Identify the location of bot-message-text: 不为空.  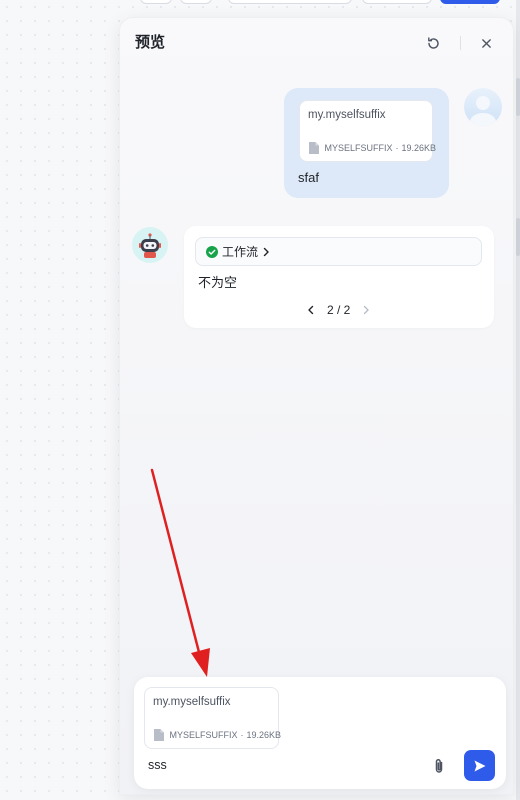
(218, 282).